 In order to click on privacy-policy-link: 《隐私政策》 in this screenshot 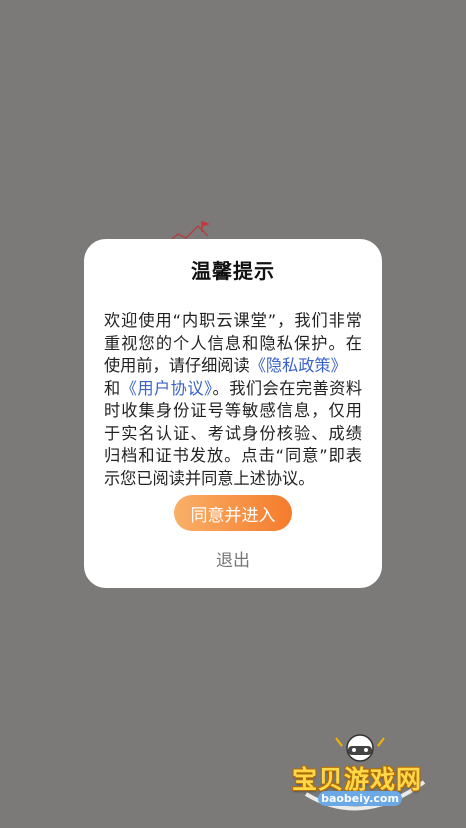, I will do `click(298, 365)`.